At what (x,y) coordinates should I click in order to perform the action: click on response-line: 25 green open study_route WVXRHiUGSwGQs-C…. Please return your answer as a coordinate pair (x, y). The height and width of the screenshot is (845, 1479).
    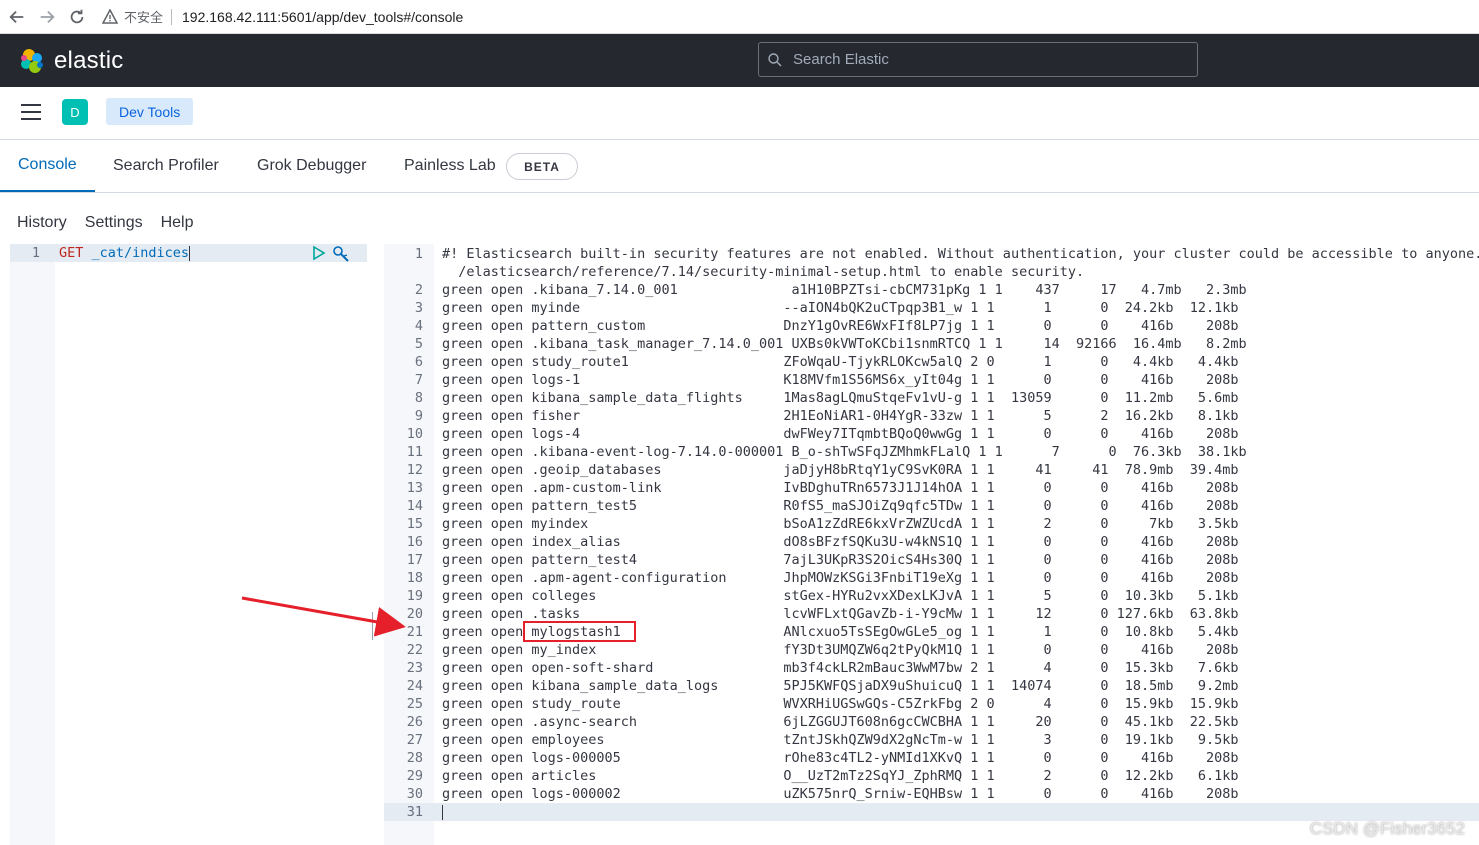
    Looking at the image, I should click on (931, 704).